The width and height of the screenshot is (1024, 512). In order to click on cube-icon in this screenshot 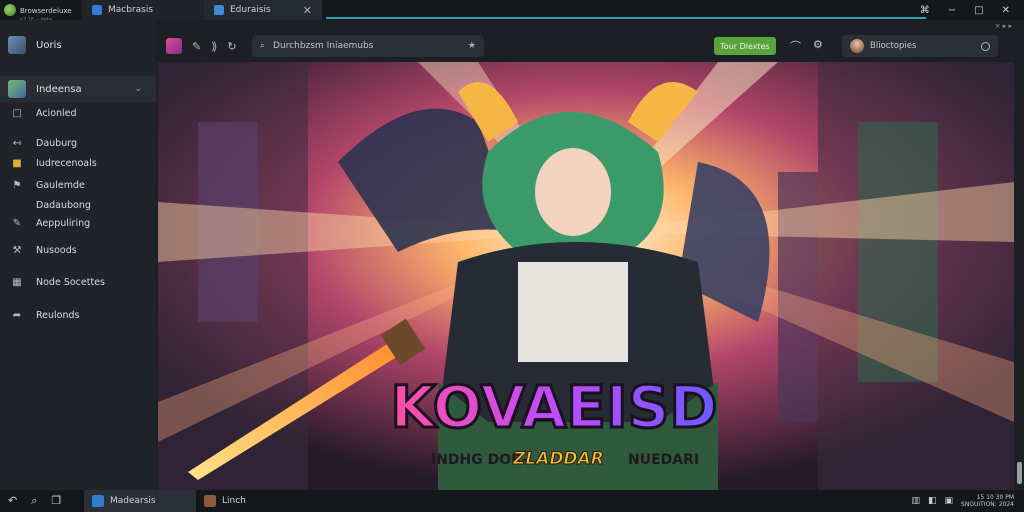, I will do `click(17, 45)`.